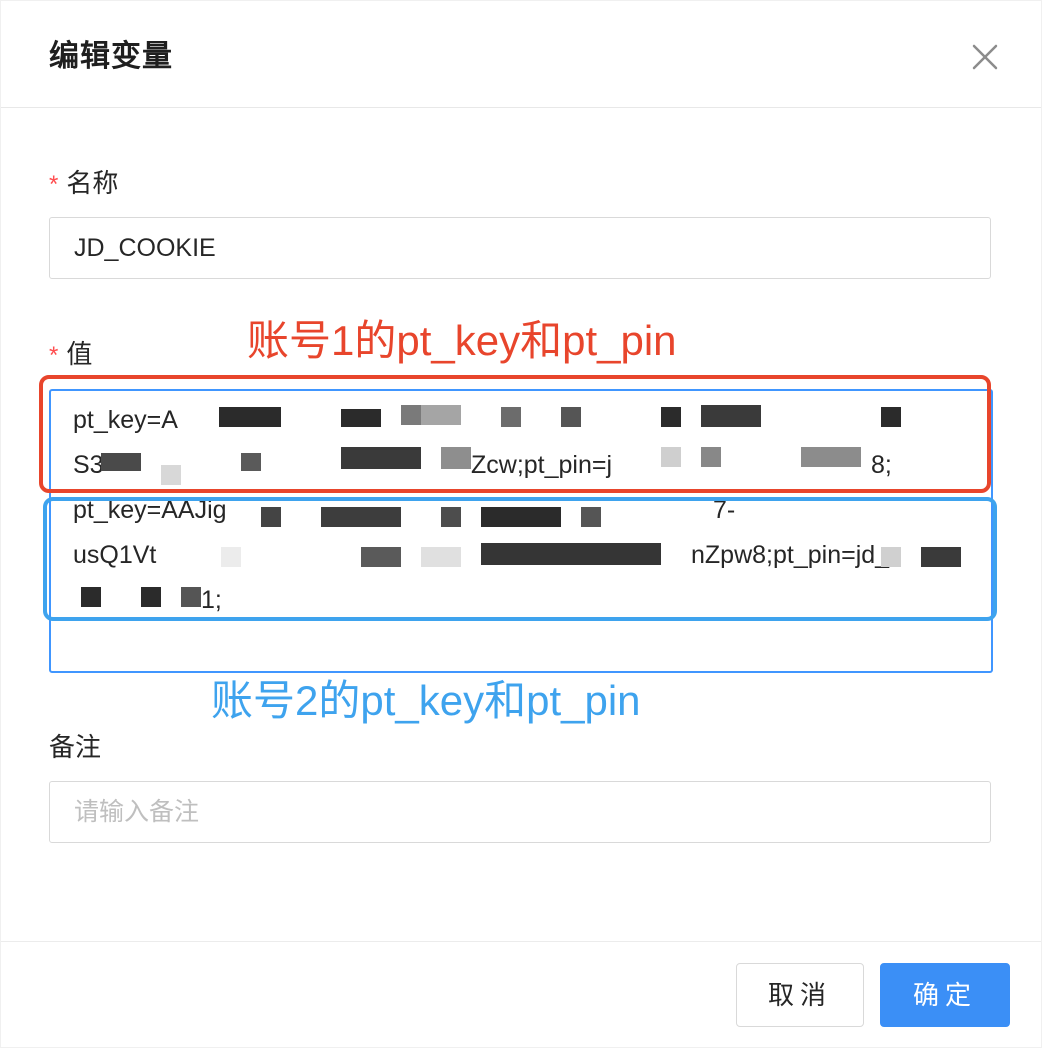 The height and width of the screenshot is (1048, 1042). What do you see at coordinates (79, 354) in the screenshot?
I see `value-label-text: 值` at bounding box center [79, 354].